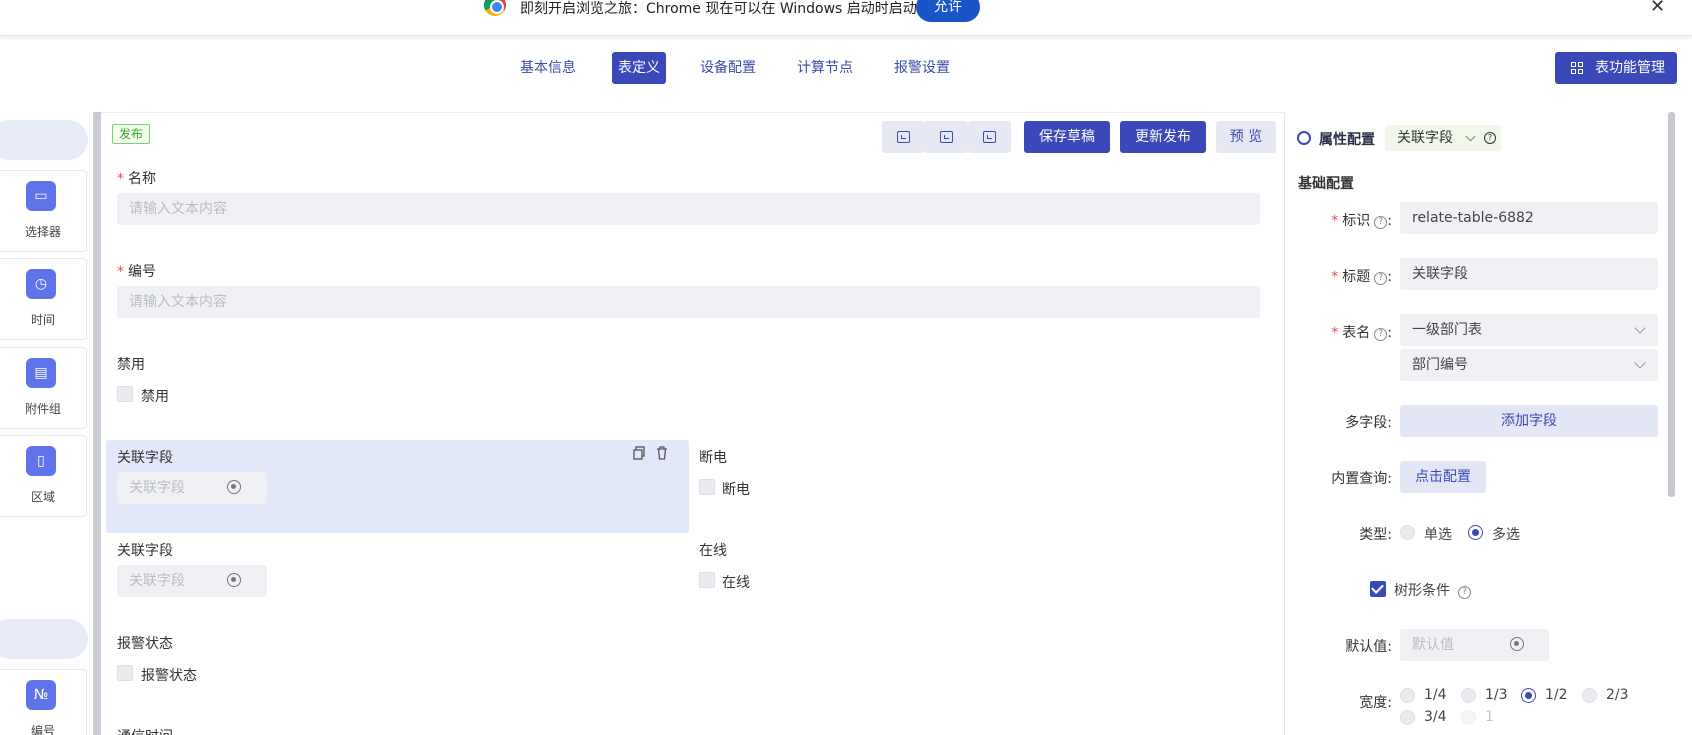  What do you see at coordinates (1361, 333) in the screenshot?
I see `table-name-label: * 表名?:` at bounding box center [1361, 333].